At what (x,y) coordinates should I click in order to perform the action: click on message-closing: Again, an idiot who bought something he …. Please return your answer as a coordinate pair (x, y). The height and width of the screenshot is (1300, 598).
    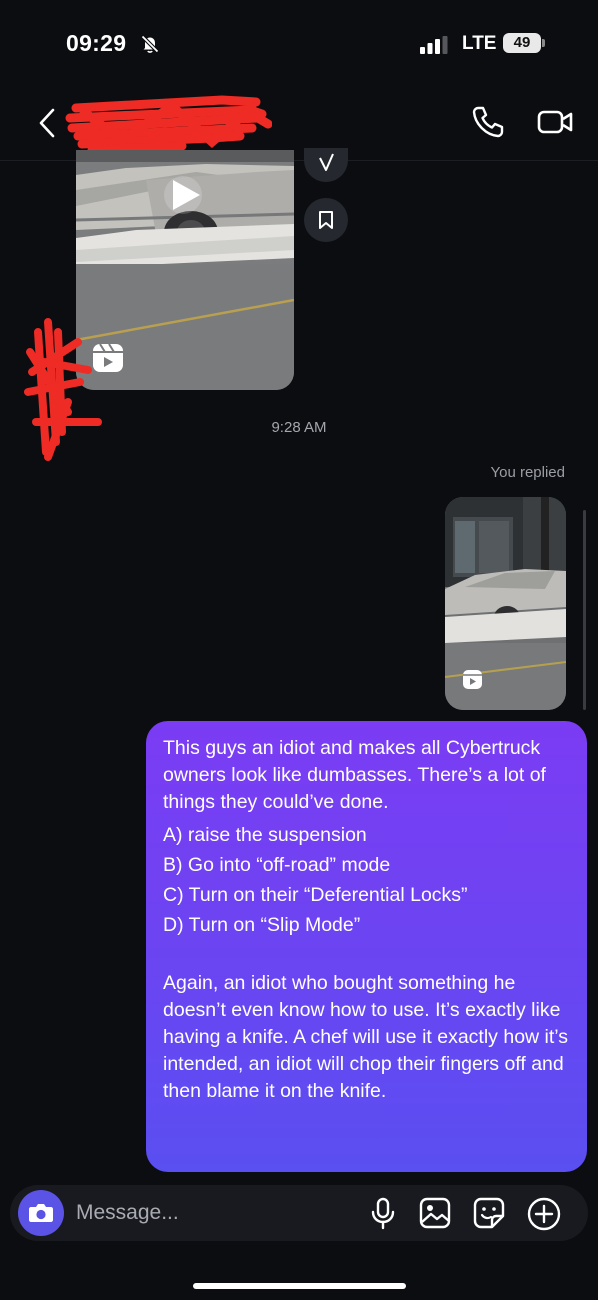
    Looking at the image, I should click on (366, 1037).